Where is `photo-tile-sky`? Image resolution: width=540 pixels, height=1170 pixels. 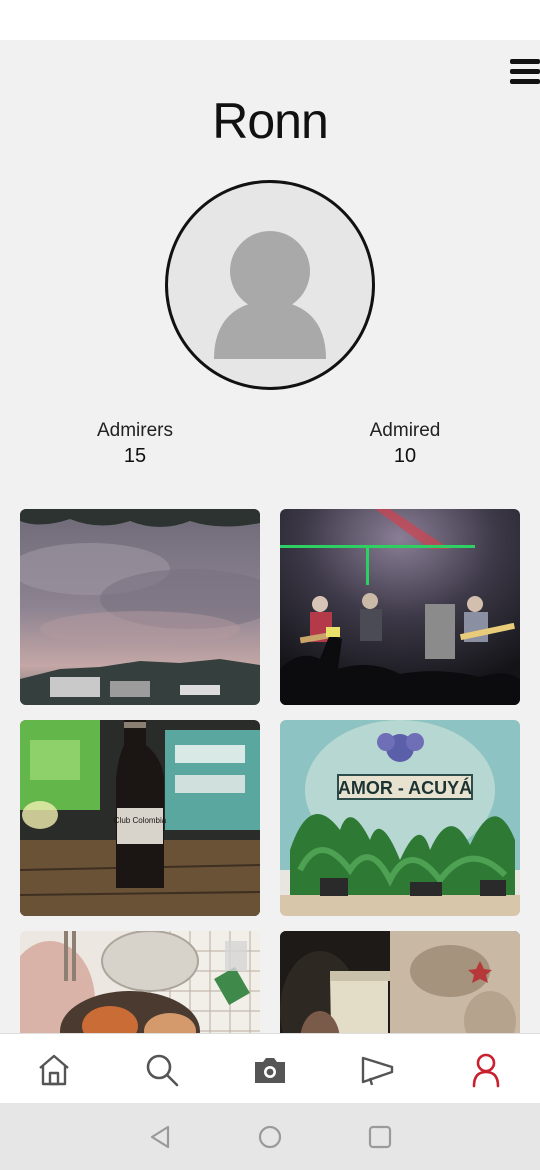 photo-tile-sky is located at coordinates (140, 607).